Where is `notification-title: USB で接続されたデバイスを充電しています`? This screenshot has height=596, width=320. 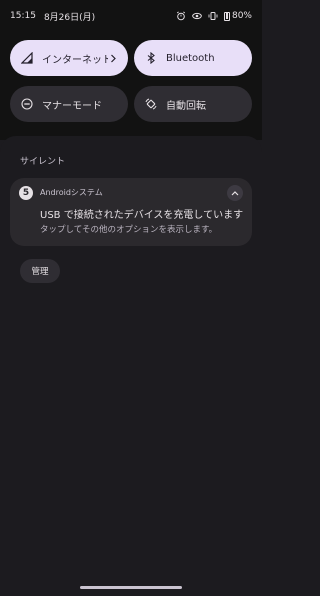
notification-title: USB で接続されたデバイスを充電しています is located at coordinates (142, 215).